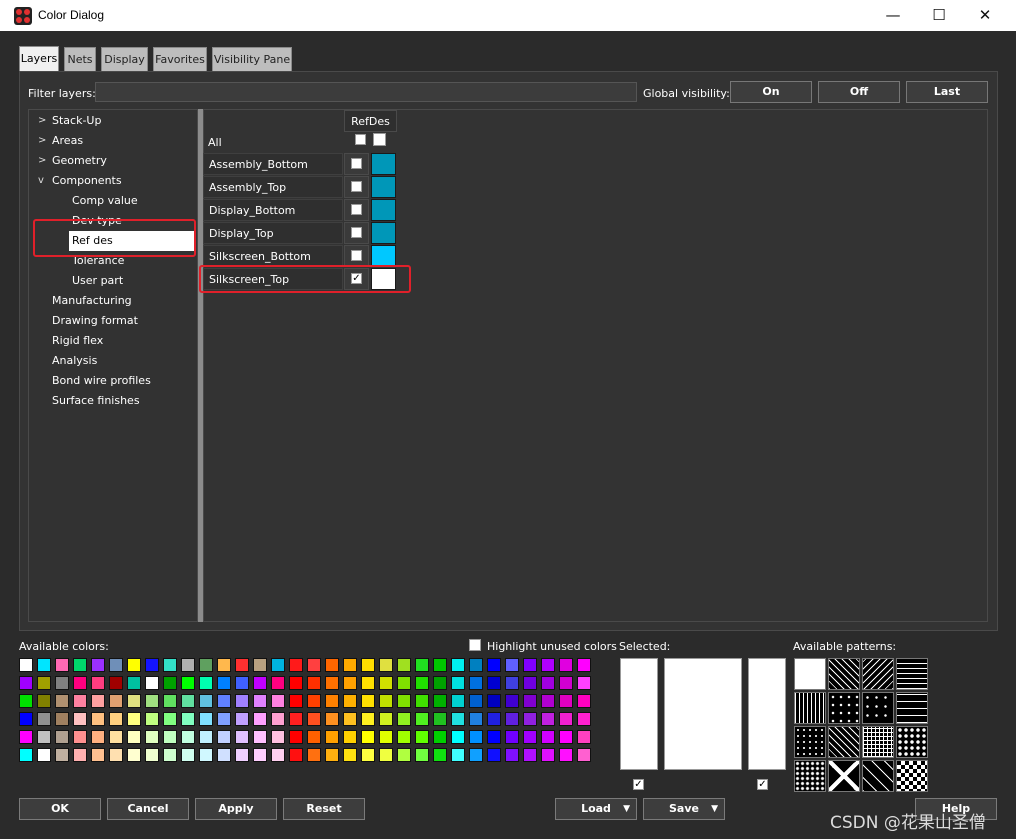 Image resolution: width=1016 pixels, height=839 pixels. What do you see at coordinates (101, 381) in the screenshot?
I see `tree-item-bond-wire-profiles: Bond wire profiles` at bounding box center [101, 381].